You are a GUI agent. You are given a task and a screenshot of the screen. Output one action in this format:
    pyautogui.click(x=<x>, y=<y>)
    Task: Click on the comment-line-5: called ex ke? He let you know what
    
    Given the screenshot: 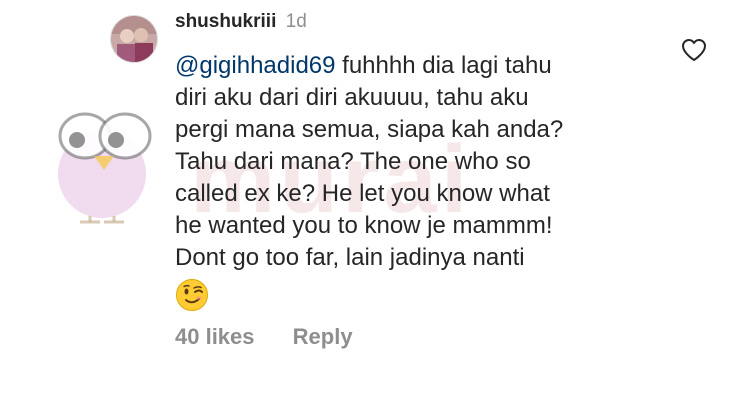 What is the action you would take?
    pyautogui.click(x=362, y=193)
    